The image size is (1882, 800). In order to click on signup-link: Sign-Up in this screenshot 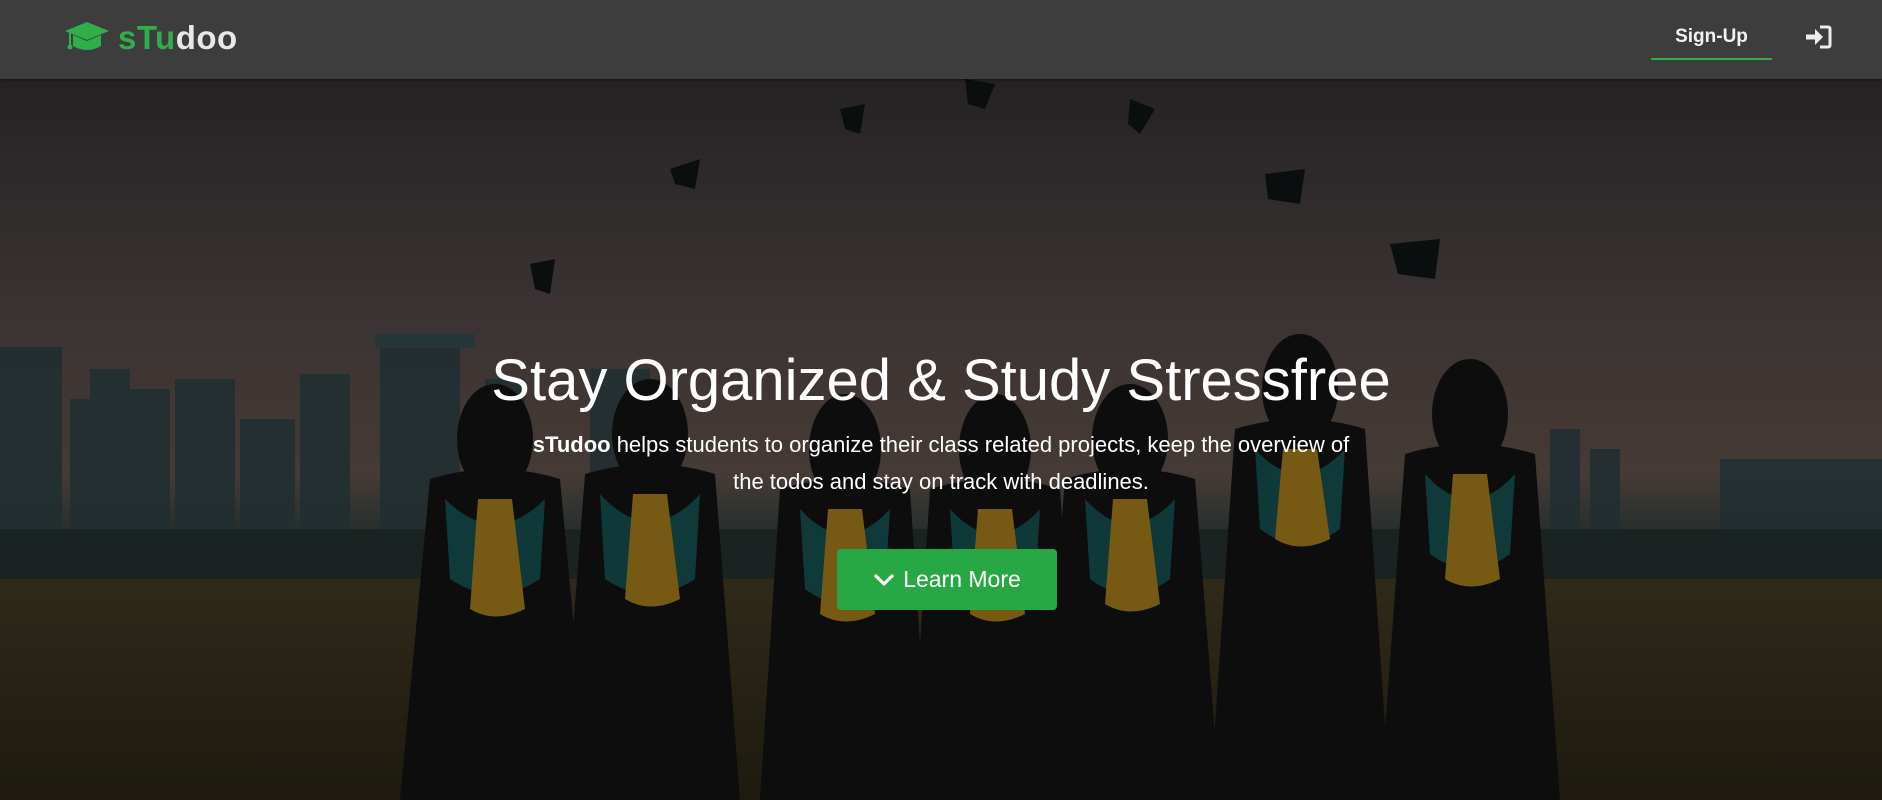, I will do `click(1711, 30)`.